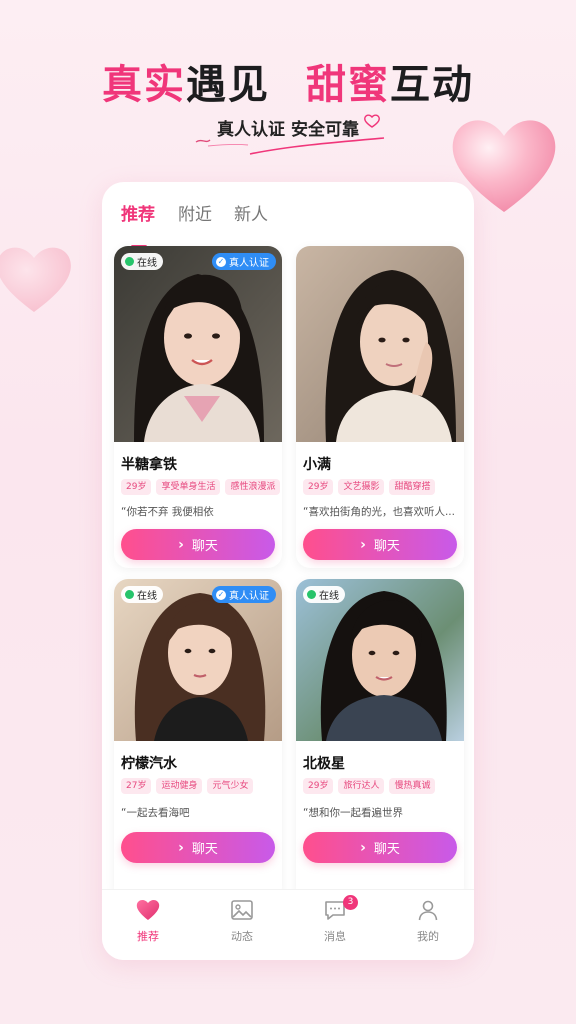 The image size is (576, 1024). Describe the element at coordinates (350, 902) in the screenshot. I see `message-count-badge: 3` at that location.